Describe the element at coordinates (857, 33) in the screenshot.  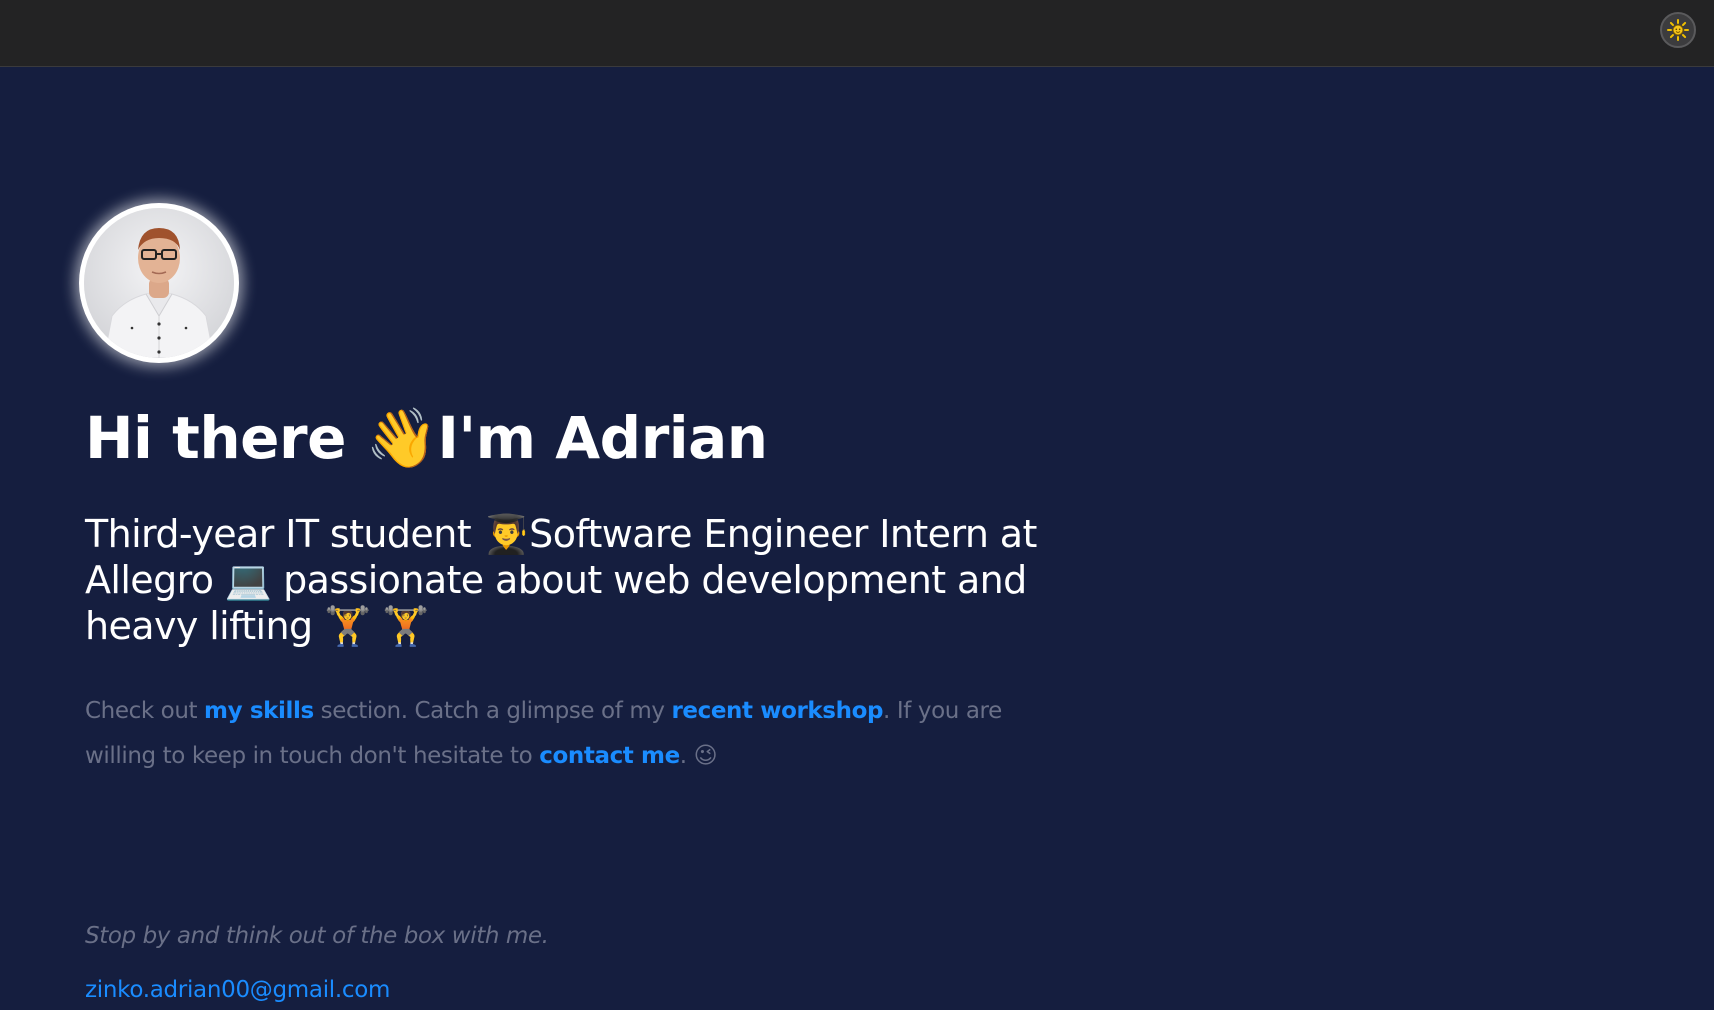
I see `top-navbar` at that location.